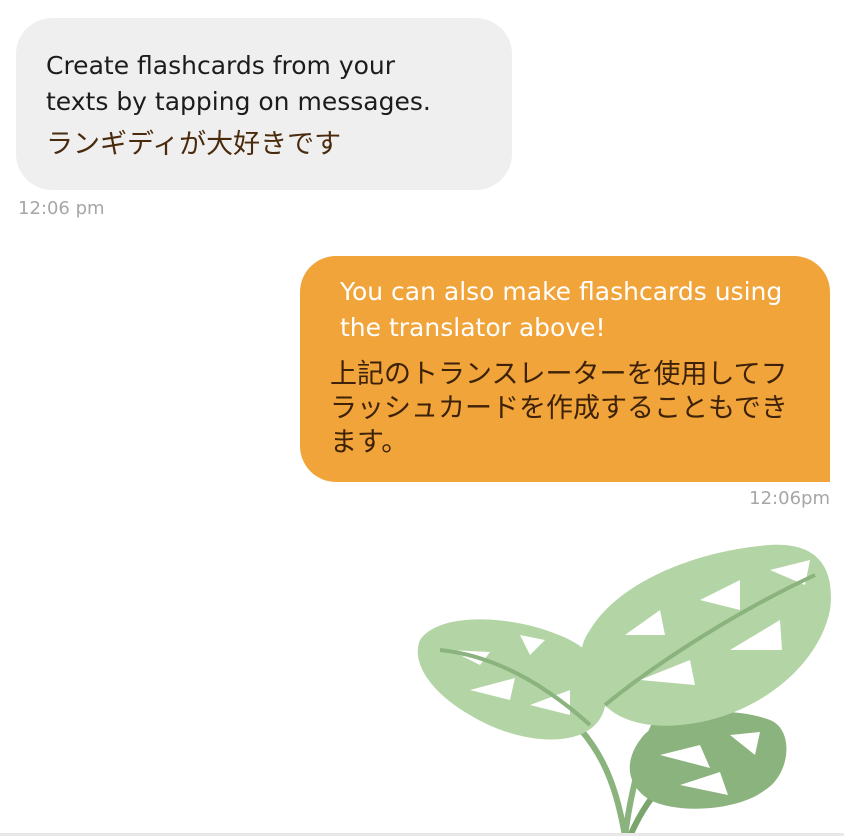  I want to click on message-timestamp: 12:06 pm, so click(61, 208).